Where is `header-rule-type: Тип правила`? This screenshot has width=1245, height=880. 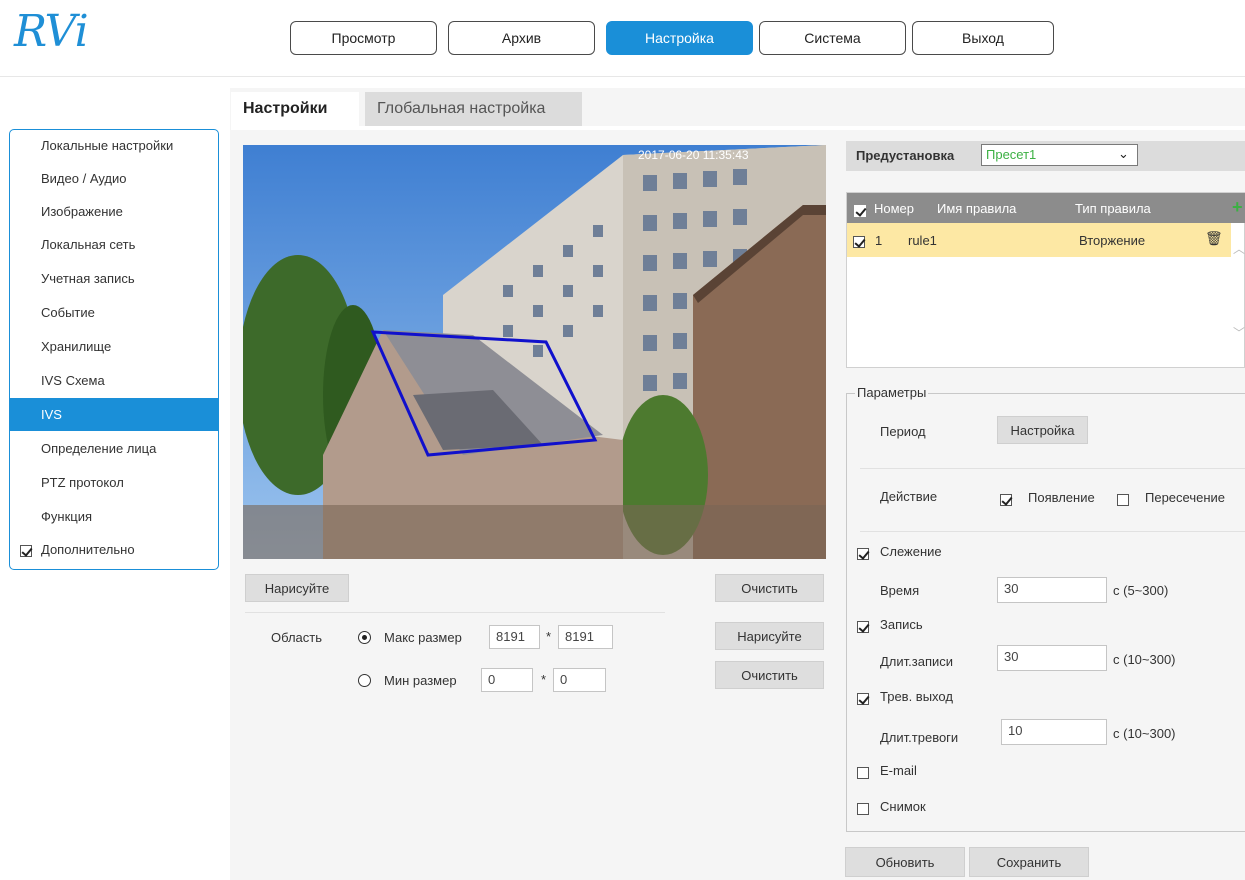 header-rule-type: Тип правила is located at coordinates (1113, 208).